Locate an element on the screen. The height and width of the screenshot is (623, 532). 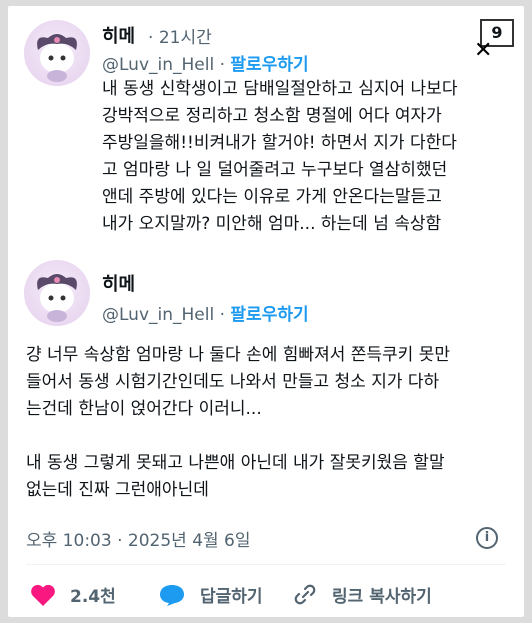
info-icon: i is located at coordinates (487, 538).